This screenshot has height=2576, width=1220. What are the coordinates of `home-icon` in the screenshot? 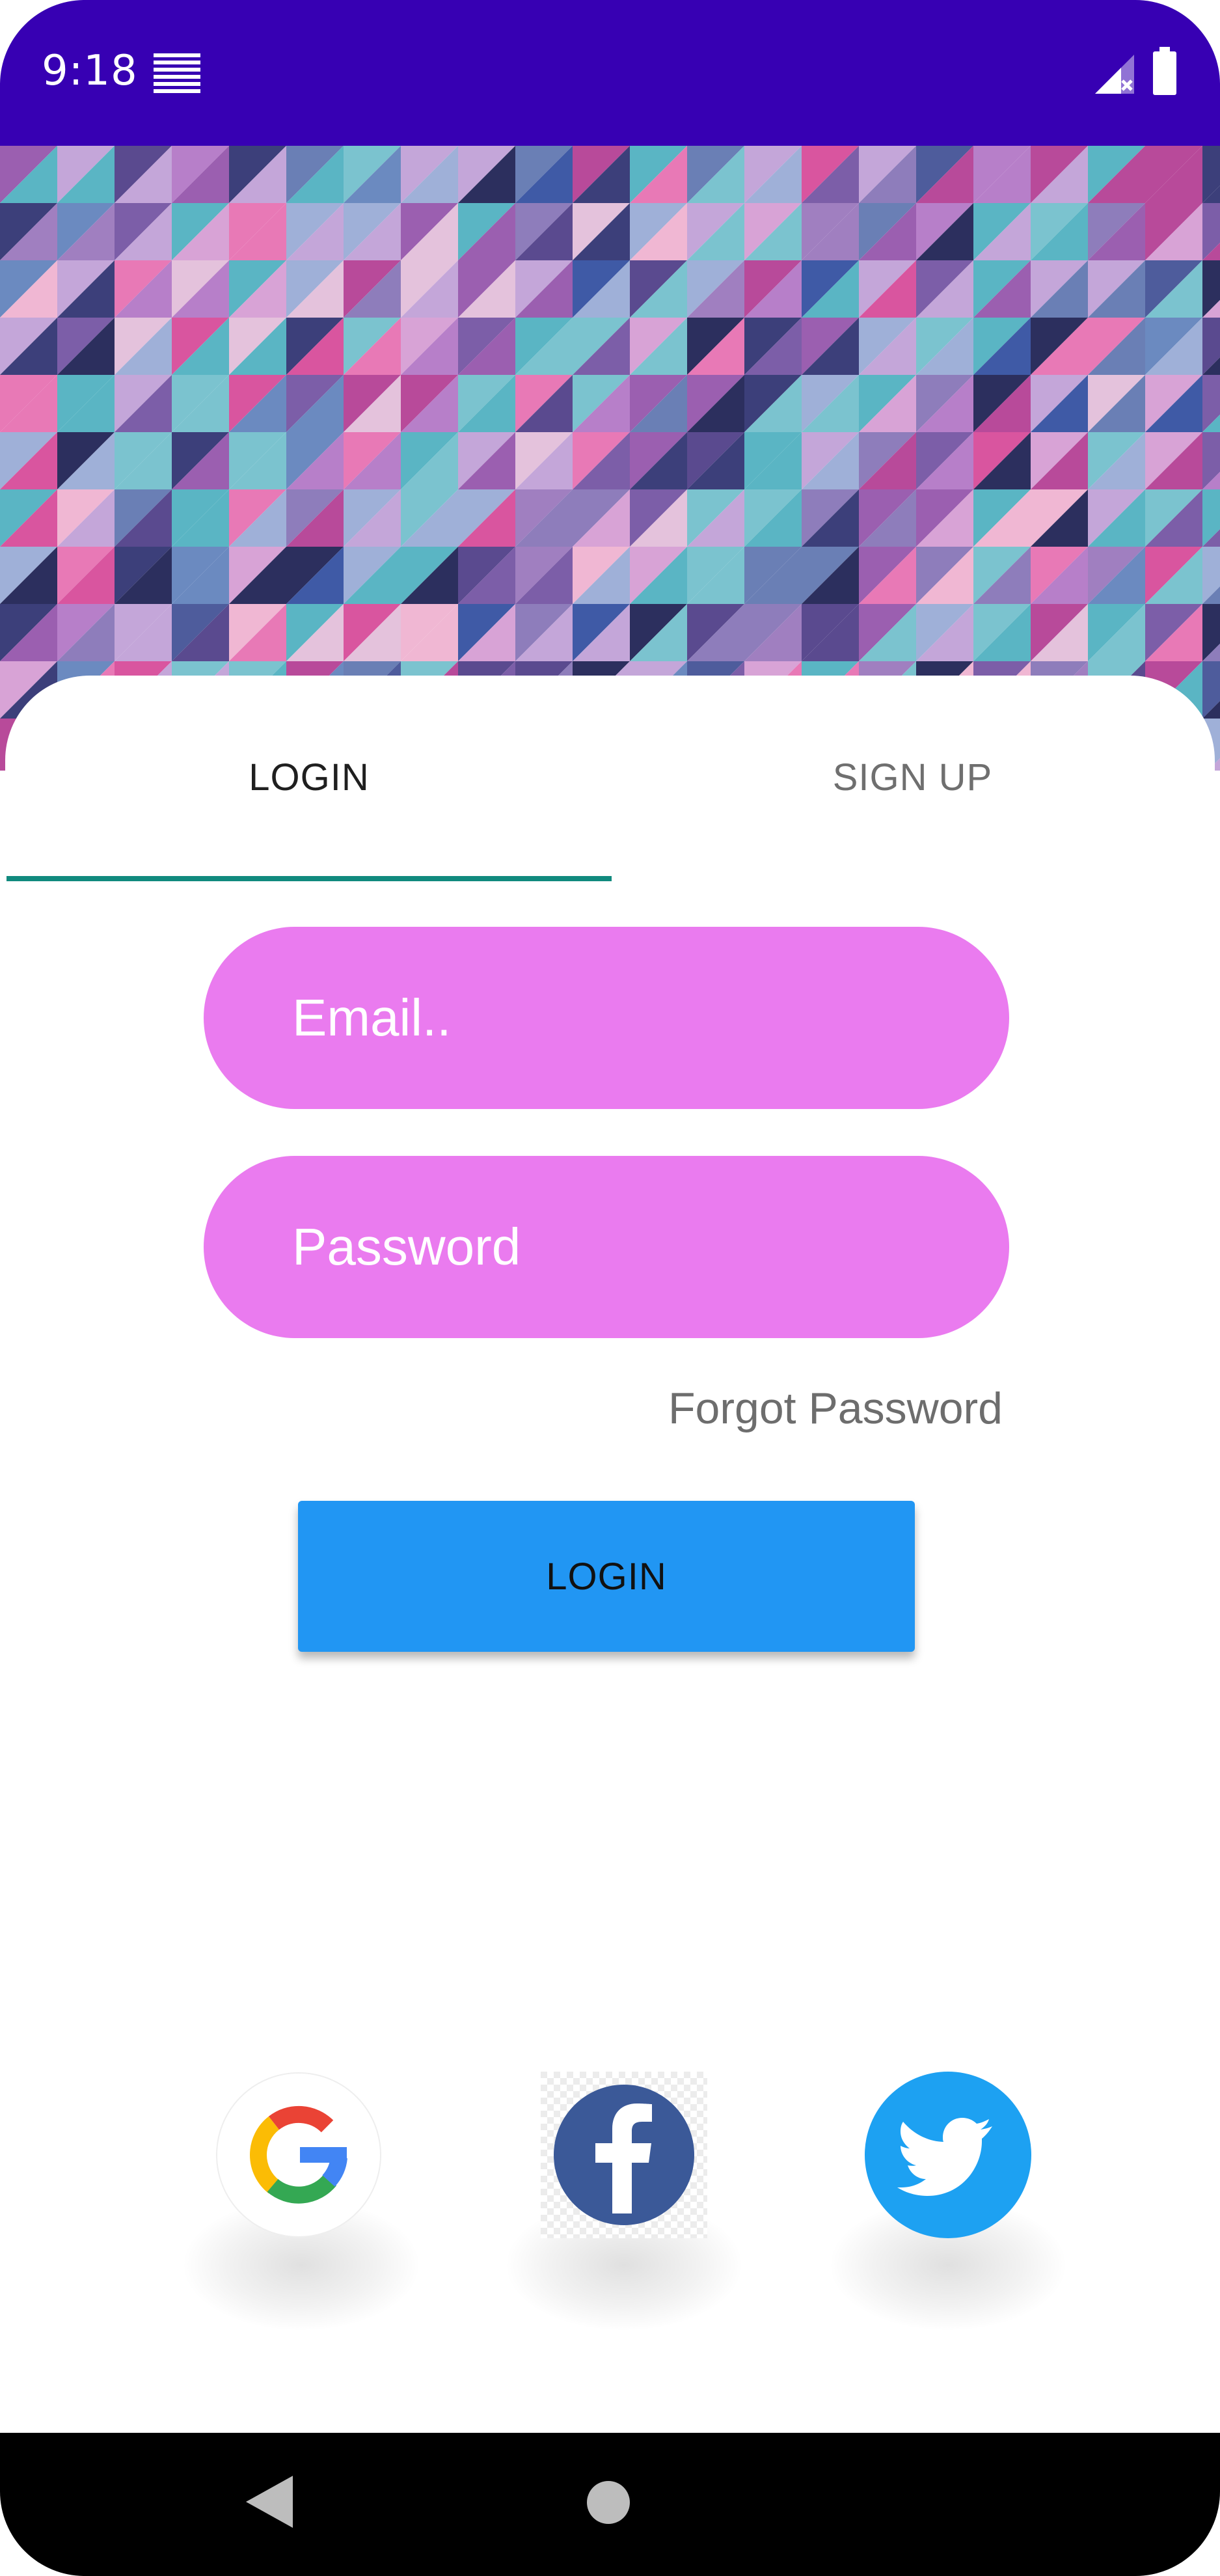 It's located at (608, 2503).